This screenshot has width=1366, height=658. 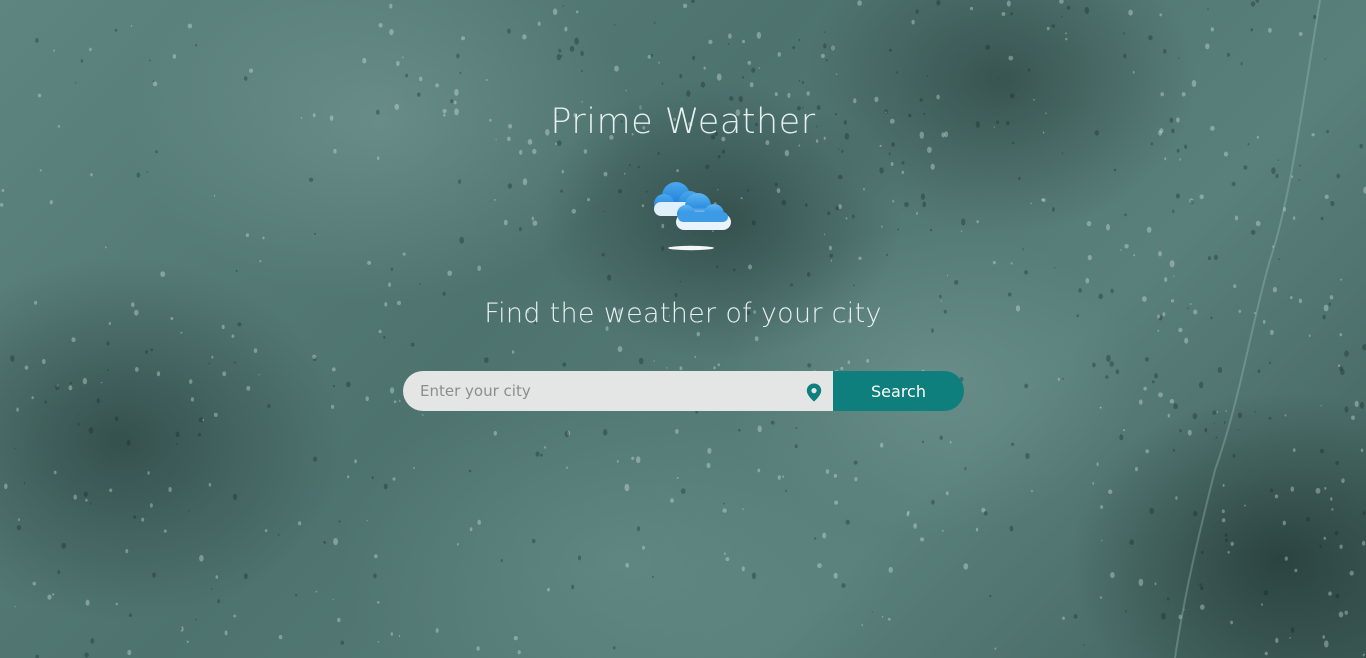 I want to click on city-search-input, so click(x=601, y=391).